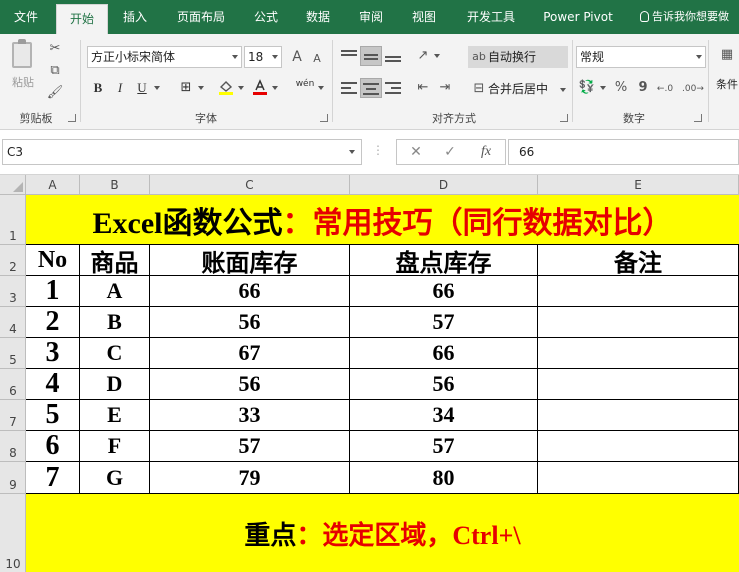 Image resolution: width=739 pixels, height=572 pixels. Describe the element at coordinates (444, 260) in the screenshot. I see `header-cell-counted-stock: 盘点库存` at that location.